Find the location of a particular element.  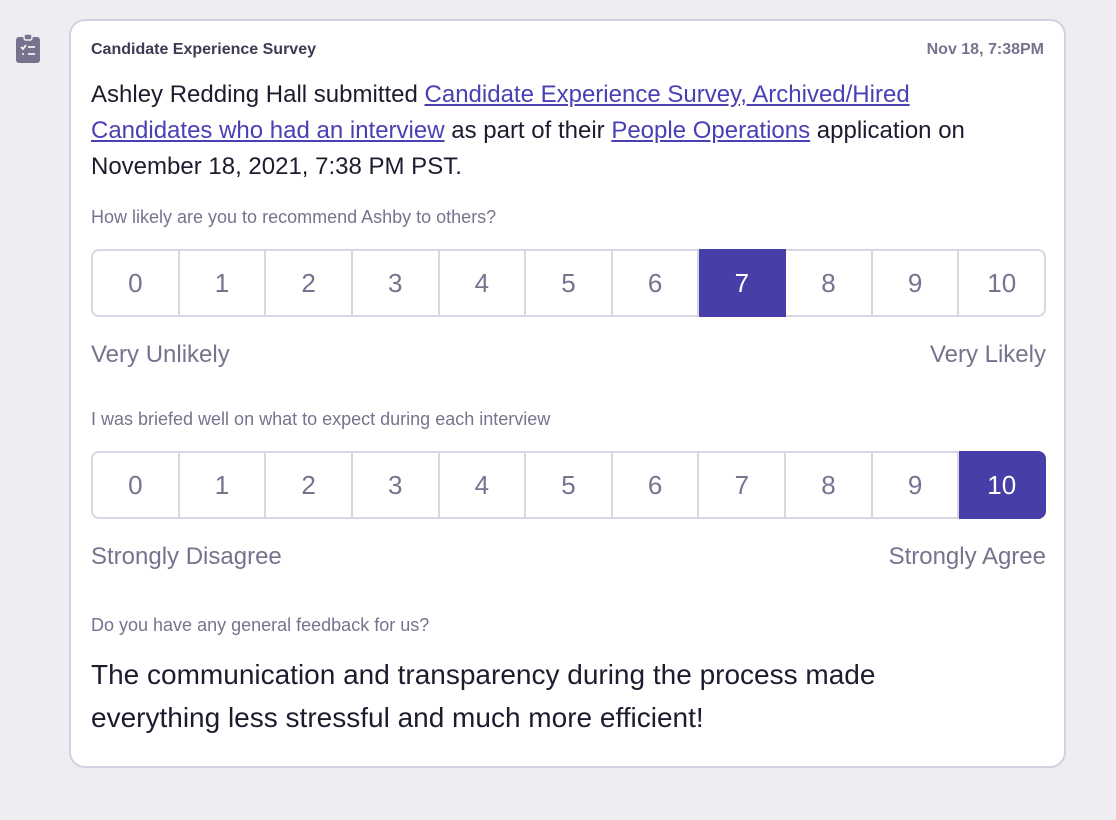

question-label: Do you have any general feedback for us? is located at coordinates (260, 625).